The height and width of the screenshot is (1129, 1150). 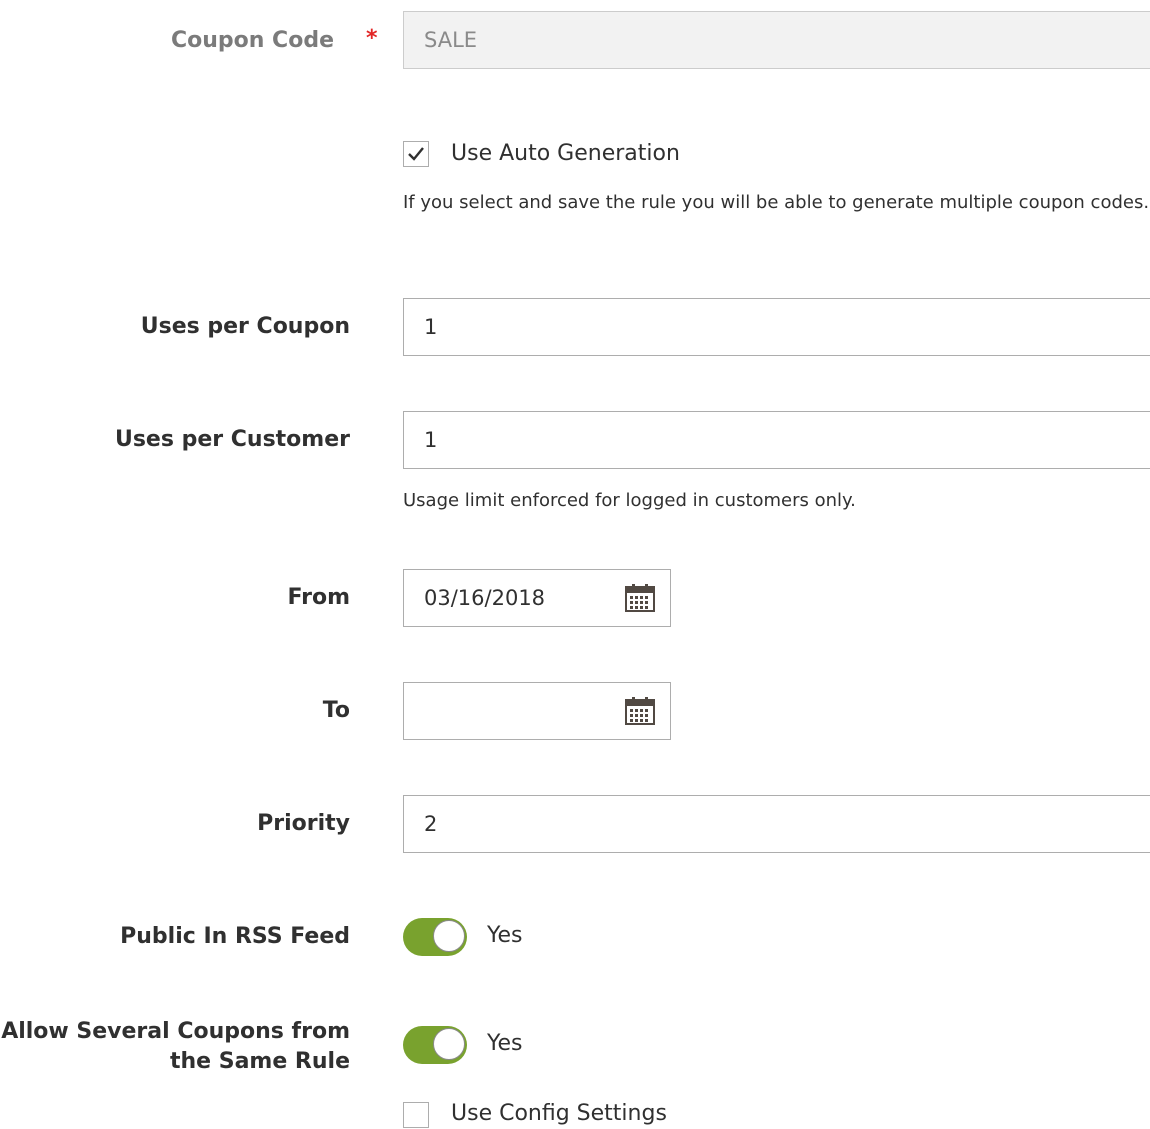 I want to click on from-date-input: 03/16/2018, so click(x=537, y=598).